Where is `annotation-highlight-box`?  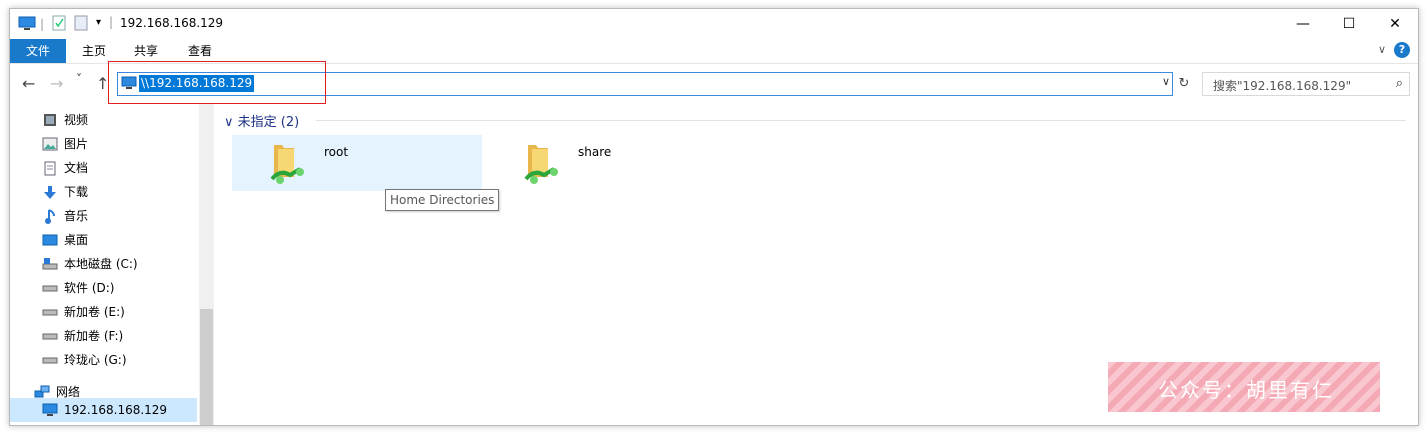 annotation-highlight-box is located at coordinates (217, 82).